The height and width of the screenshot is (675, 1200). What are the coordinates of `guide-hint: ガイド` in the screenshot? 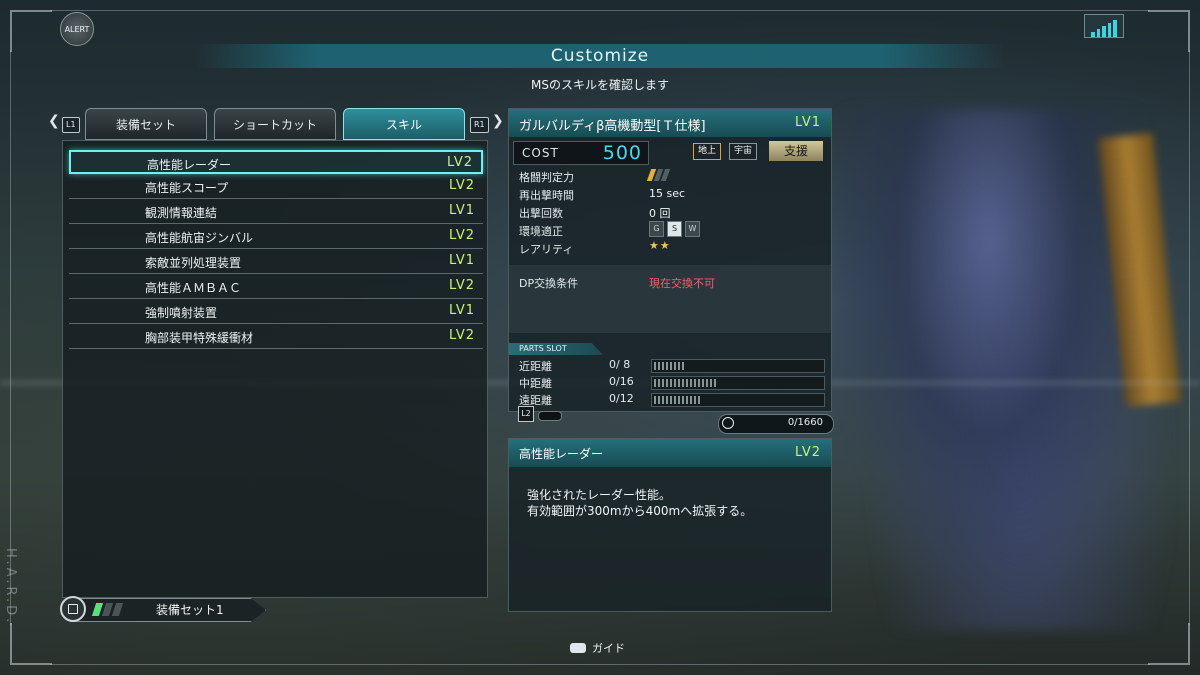 It's located at (597, 648).